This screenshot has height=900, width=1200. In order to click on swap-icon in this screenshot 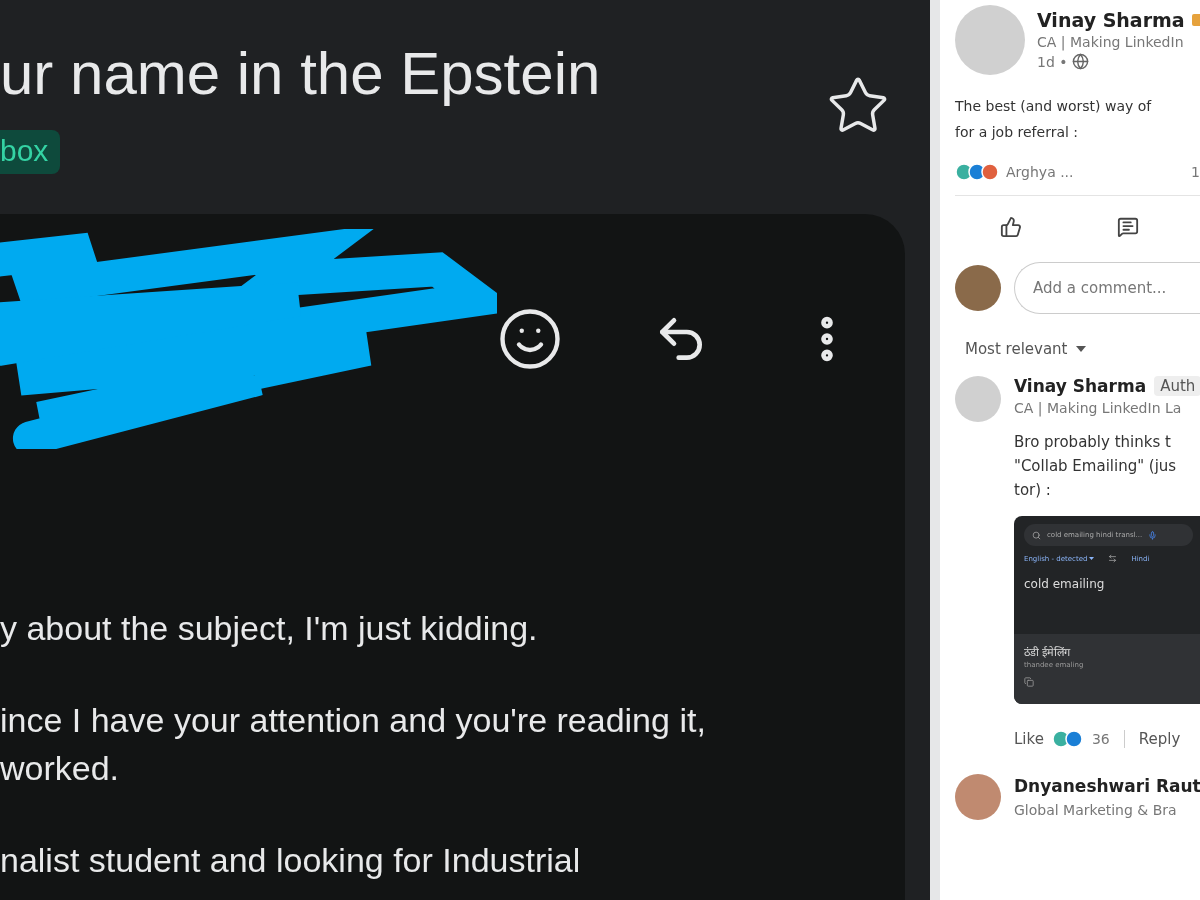, I will do `click(1113, 558)`.